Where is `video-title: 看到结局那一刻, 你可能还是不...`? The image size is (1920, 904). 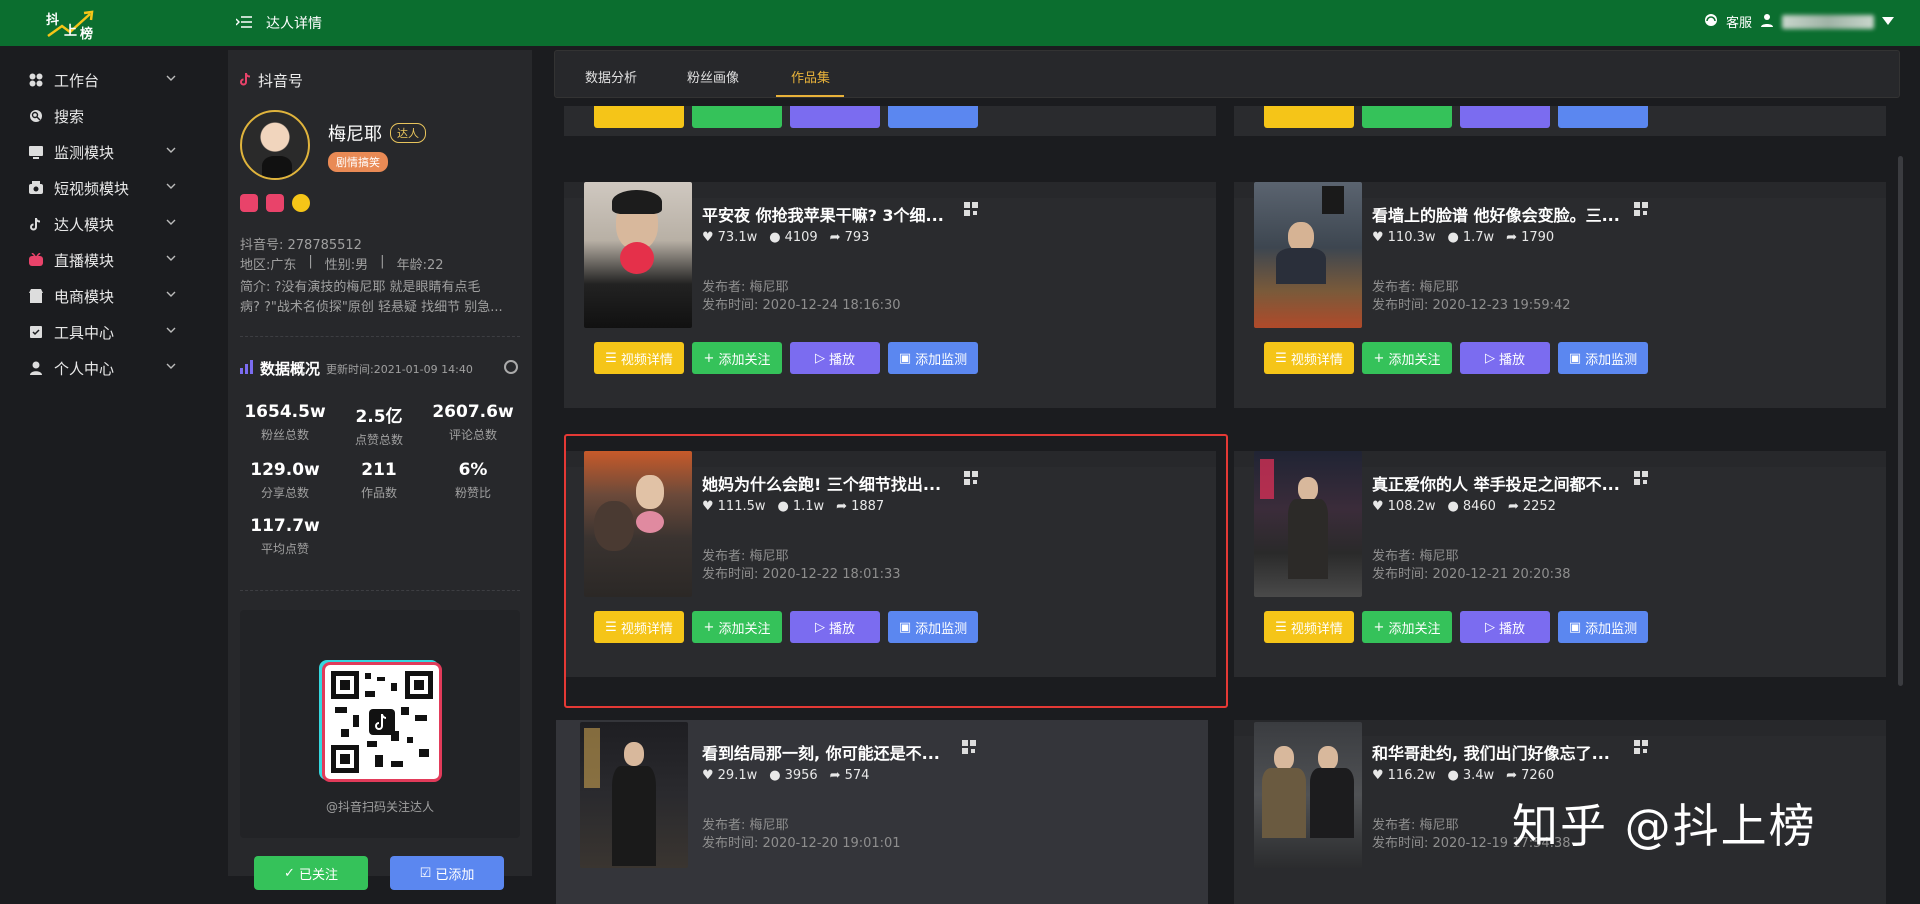
video-title: 看到结局那一刻, 你可能还是不... is located at coordinates (821, 752).